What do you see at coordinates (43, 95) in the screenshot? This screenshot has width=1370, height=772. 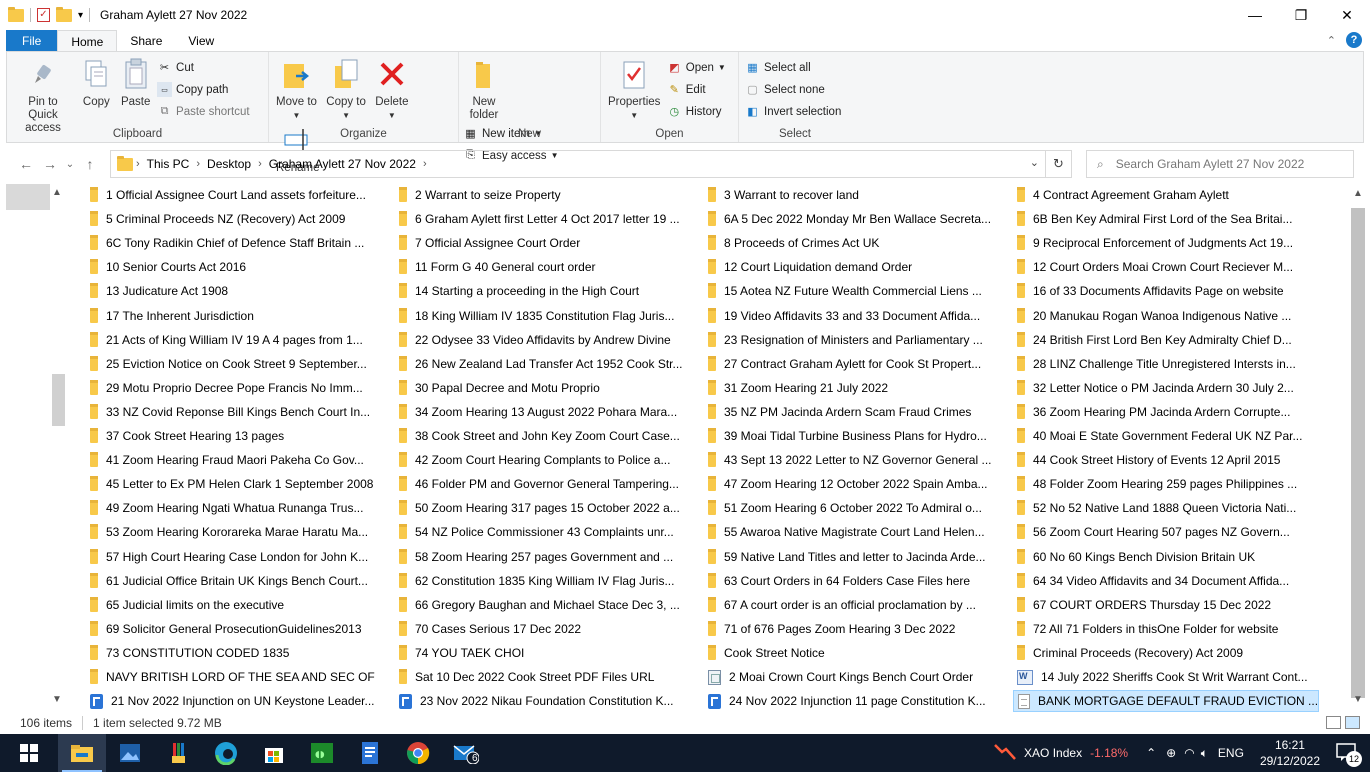 I see `pin-quick-access-button: Pin to Quick access` at bounding box center [43, 95].